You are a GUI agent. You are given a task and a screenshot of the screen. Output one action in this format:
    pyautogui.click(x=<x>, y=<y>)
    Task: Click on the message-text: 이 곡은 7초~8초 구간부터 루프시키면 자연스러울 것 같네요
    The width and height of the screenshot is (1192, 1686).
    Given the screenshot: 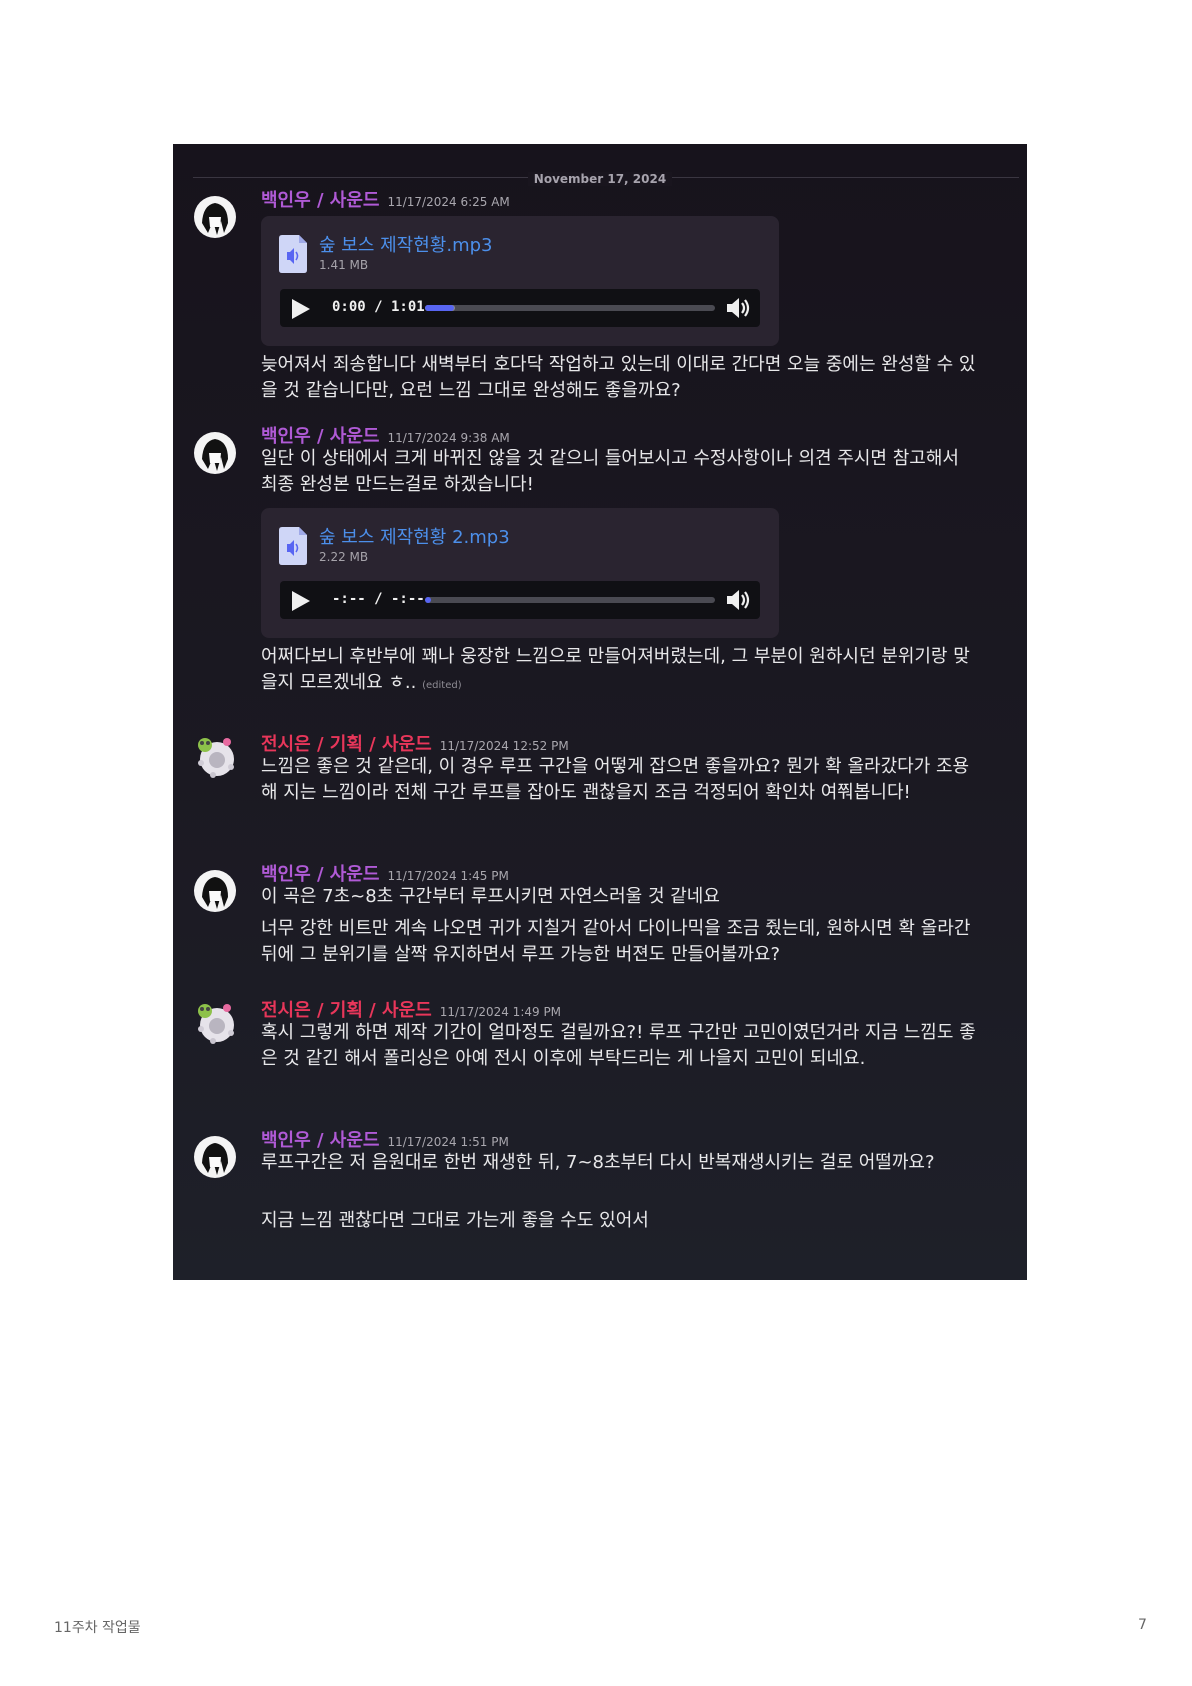 What is the action you would take?
    pyautogui.click(x=490, y=896)
    